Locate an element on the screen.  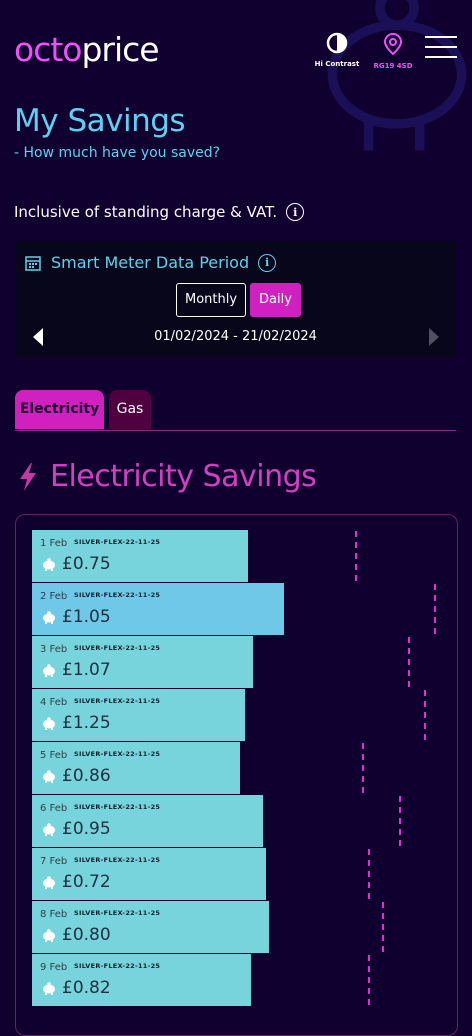
hi-contrast-button: Hi Contrast is located at coordinates (337, 50).